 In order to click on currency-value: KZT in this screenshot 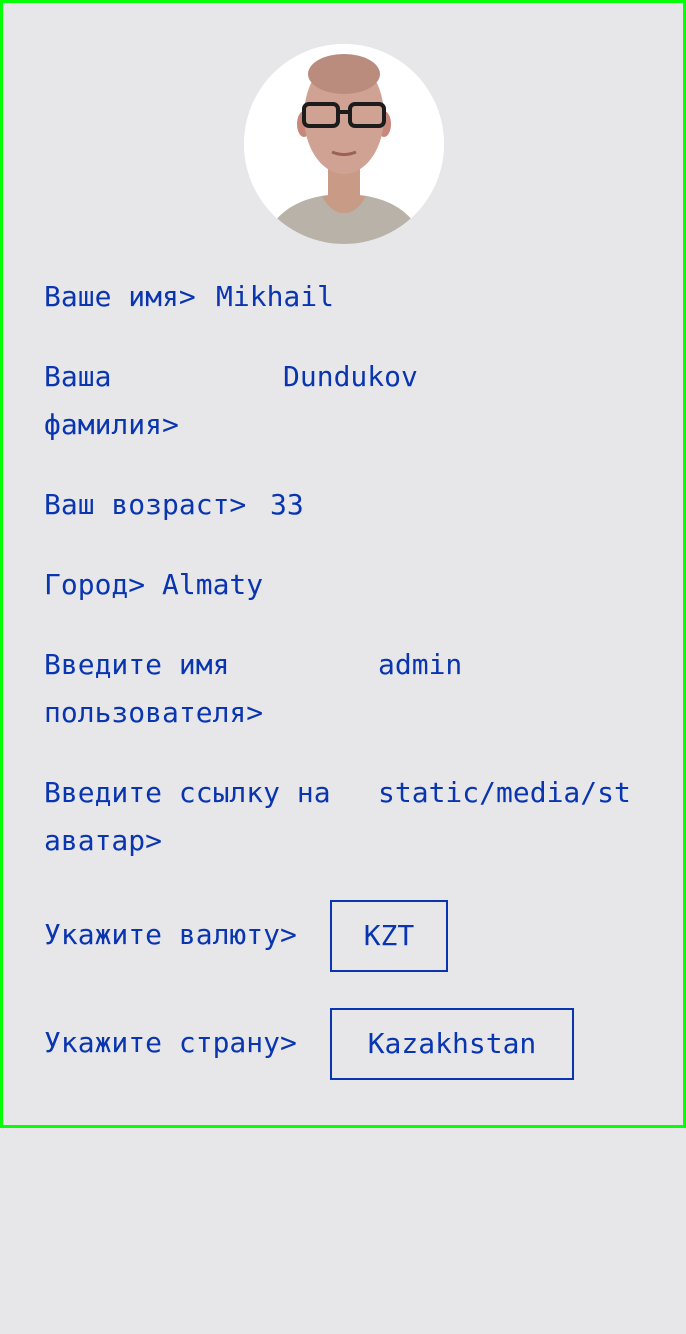, I will do `click(389, 935)`.